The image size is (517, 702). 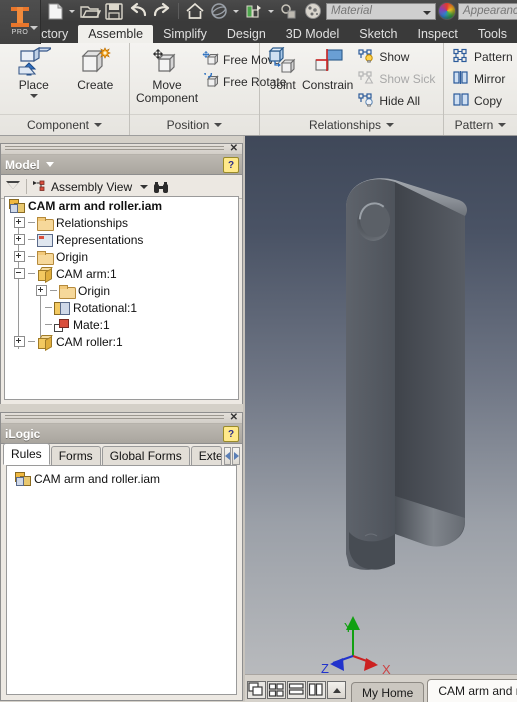 I want to click on tab-design: Design, so click(x=246, y=34).